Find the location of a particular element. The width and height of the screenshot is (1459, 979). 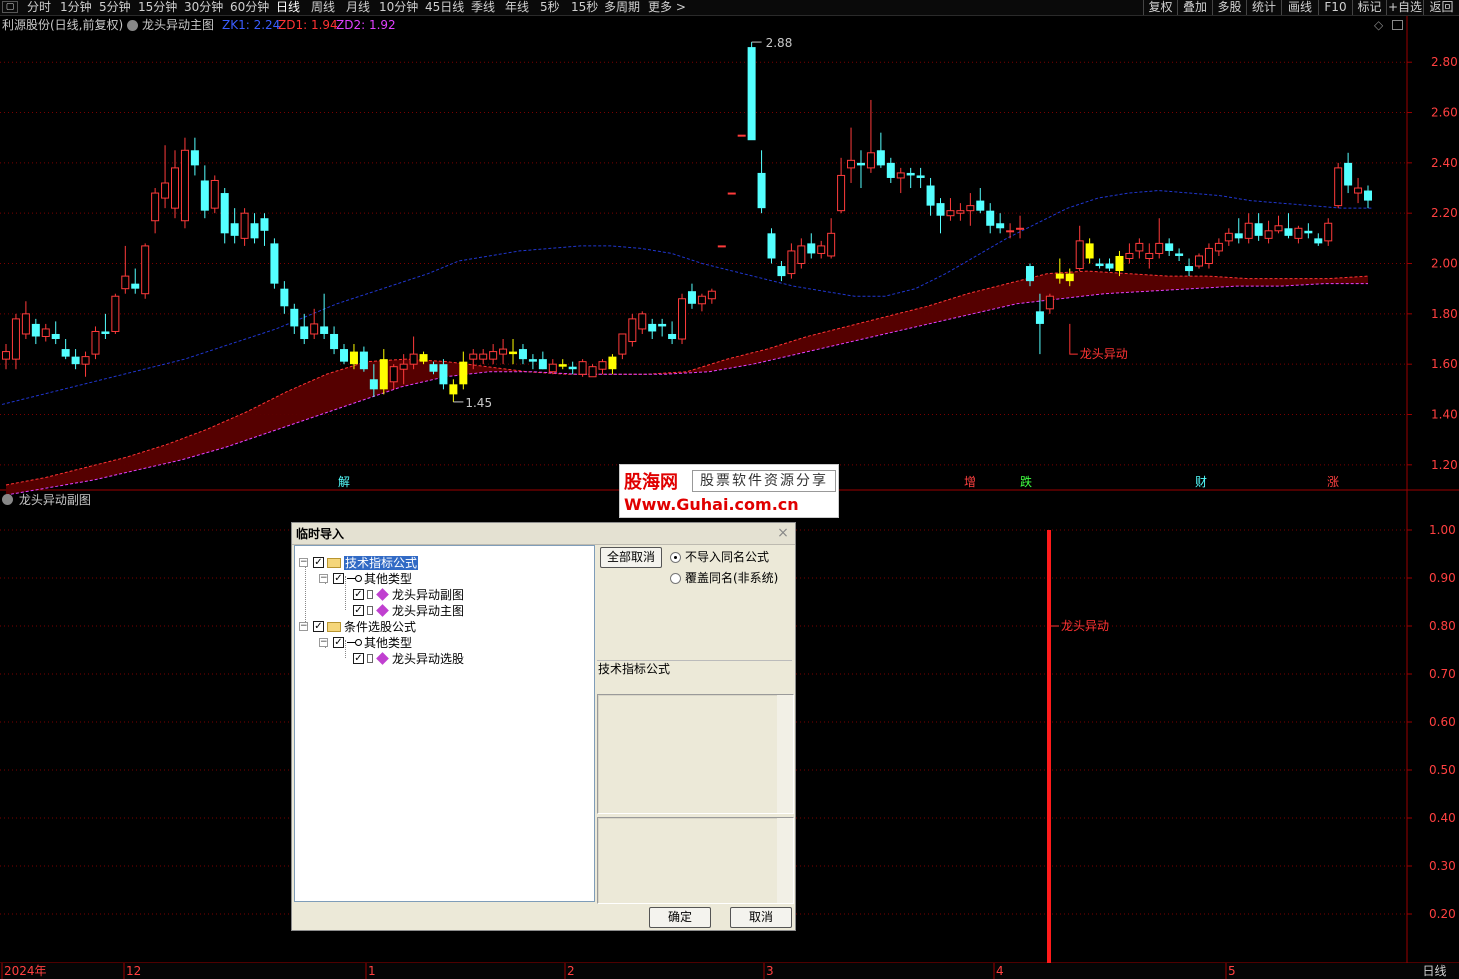

radio-skip-label: 不导入同名公式 is located at coordinates (727, 557).